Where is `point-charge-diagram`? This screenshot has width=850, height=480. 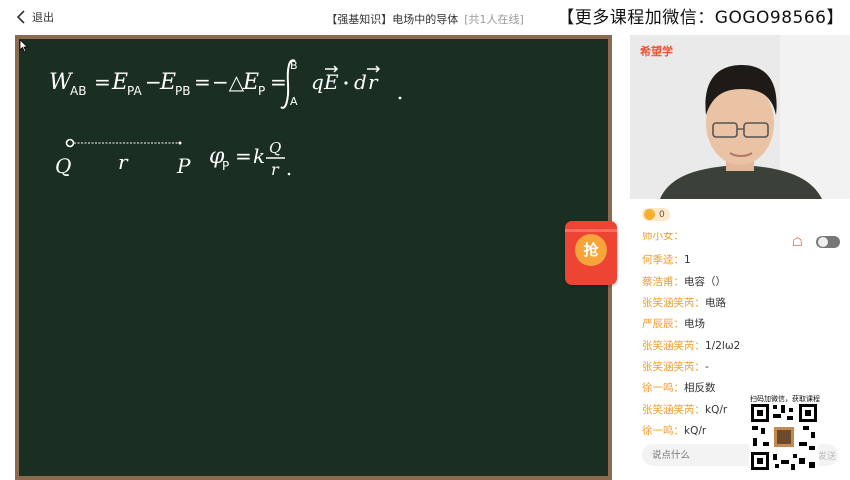 point-charge-diagram is located at coordinates (123, 143).